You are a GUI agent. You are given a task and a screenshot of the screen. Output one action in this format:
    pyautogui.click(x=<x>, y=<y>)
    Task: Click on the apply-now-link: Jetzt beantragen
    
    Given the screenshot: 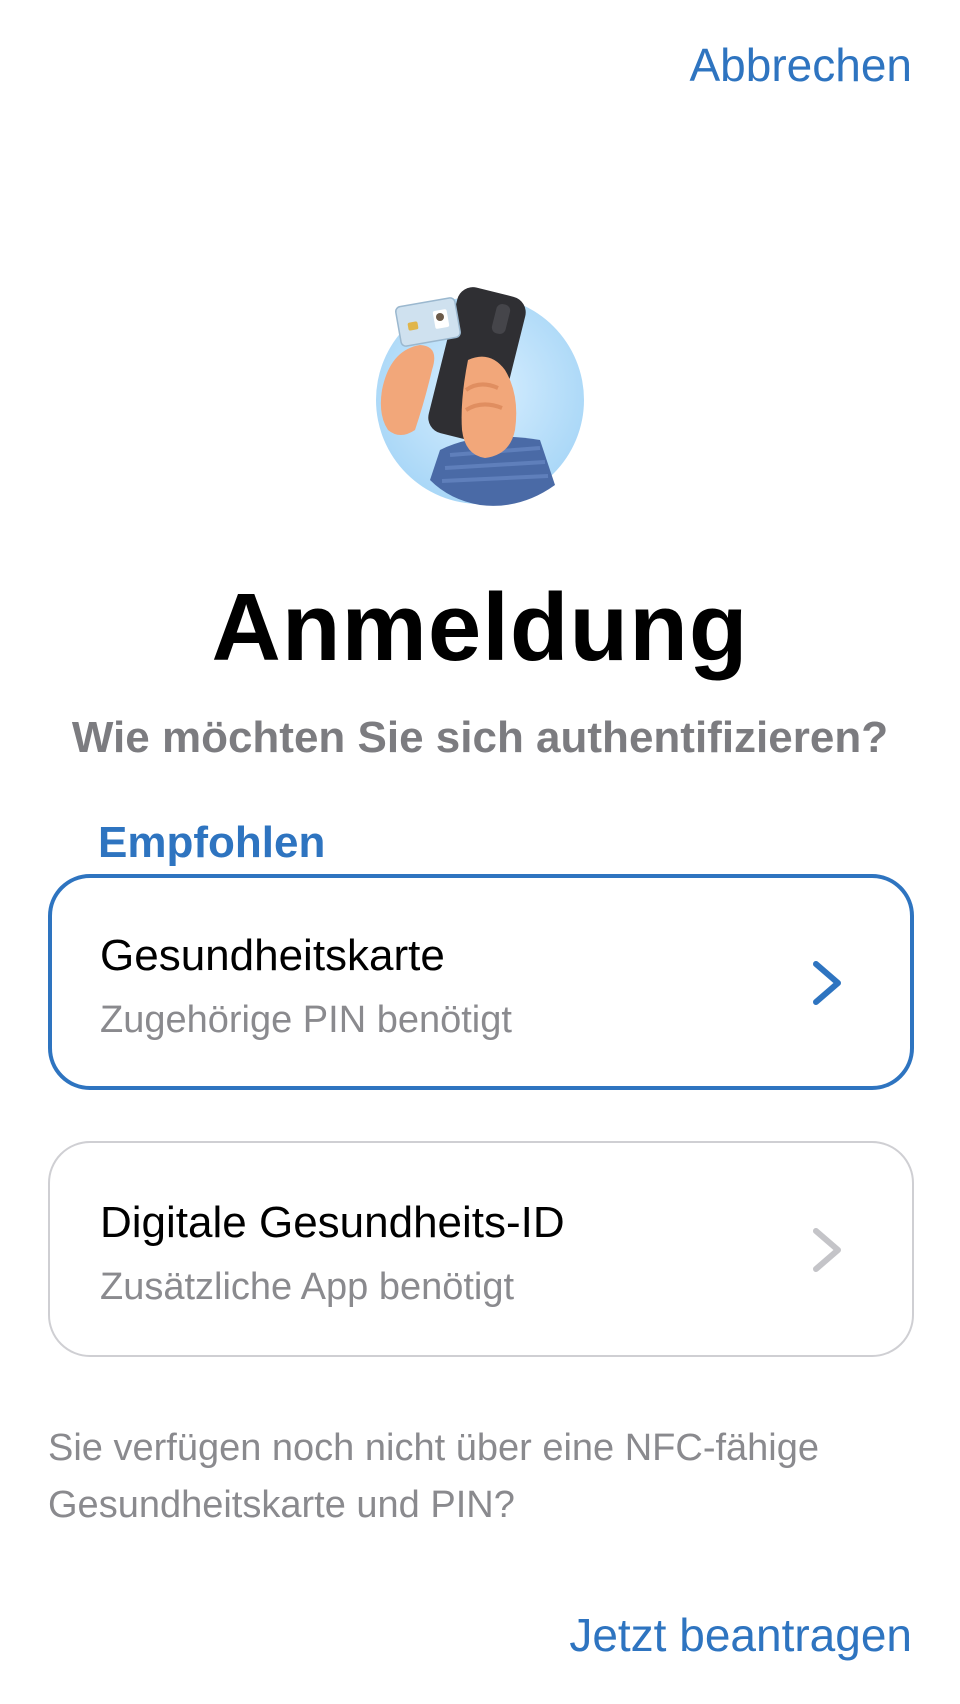 What is the action you would take?
    pyautogui.click(x=740, y=1635)
    